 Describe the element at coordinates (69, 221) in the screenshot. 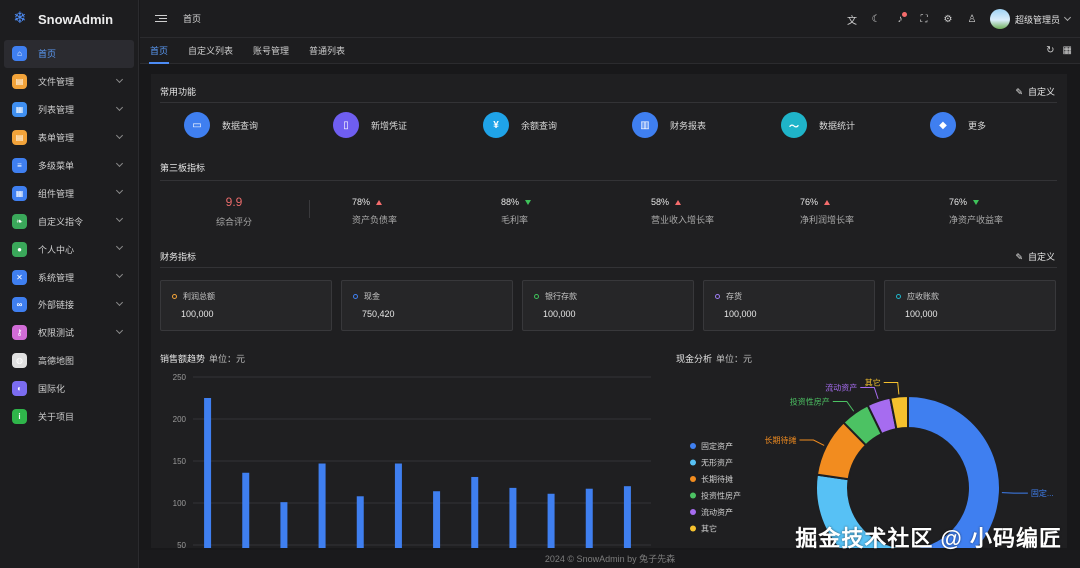

I see `sidebar-item: ❧ 自定义指令` at that location.